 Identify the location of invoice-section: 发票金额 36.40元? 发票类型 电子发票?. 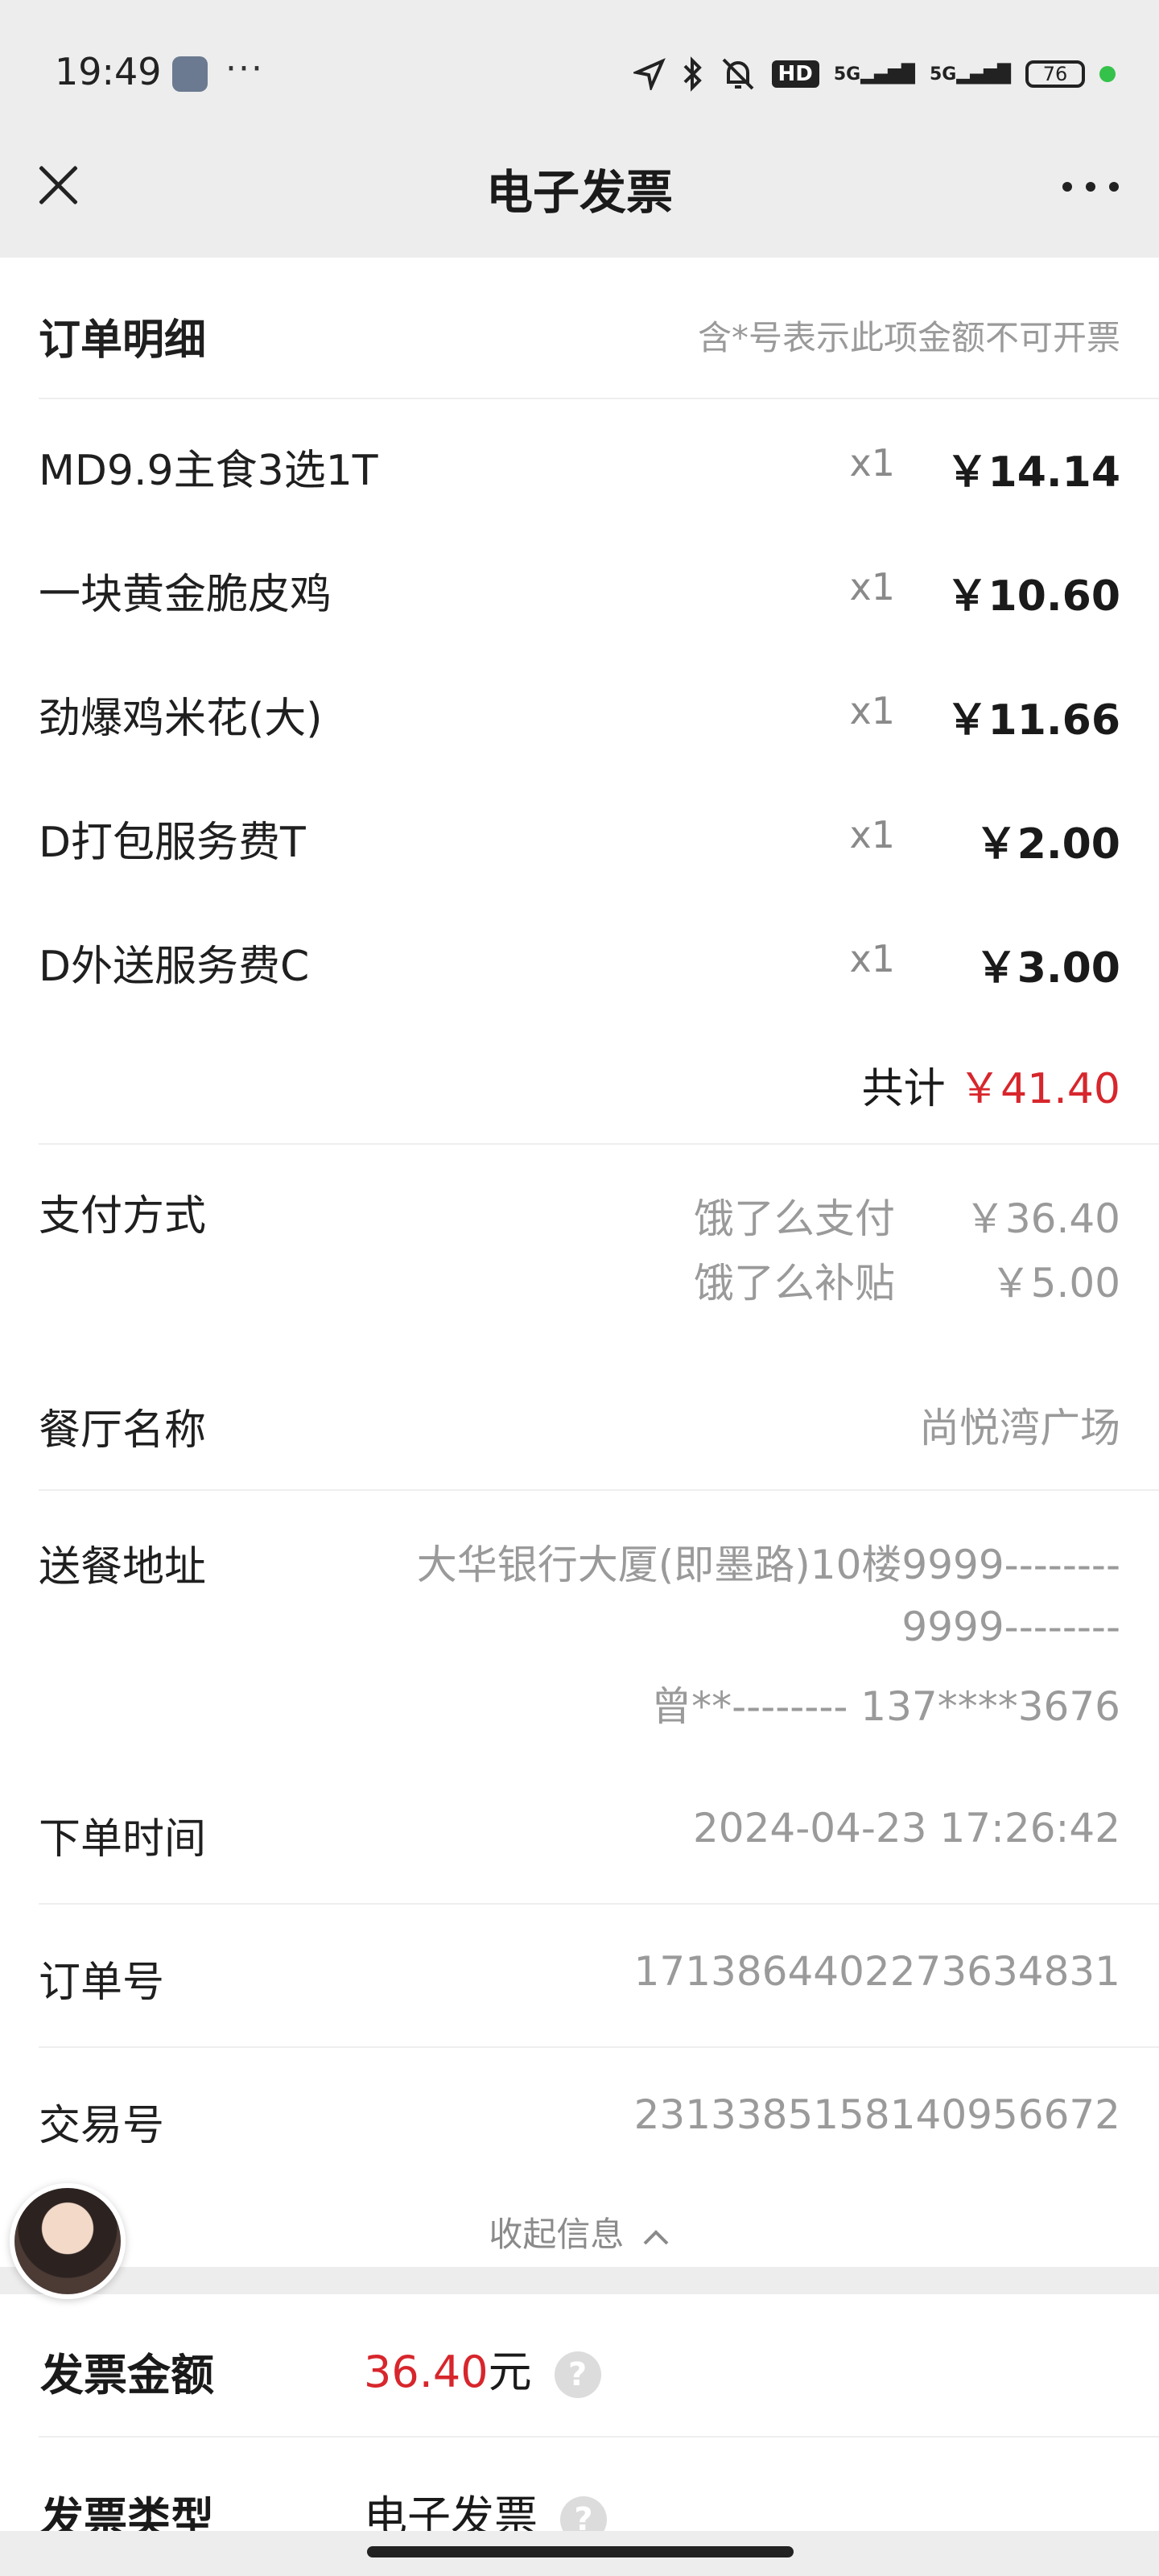
(579, 2419).